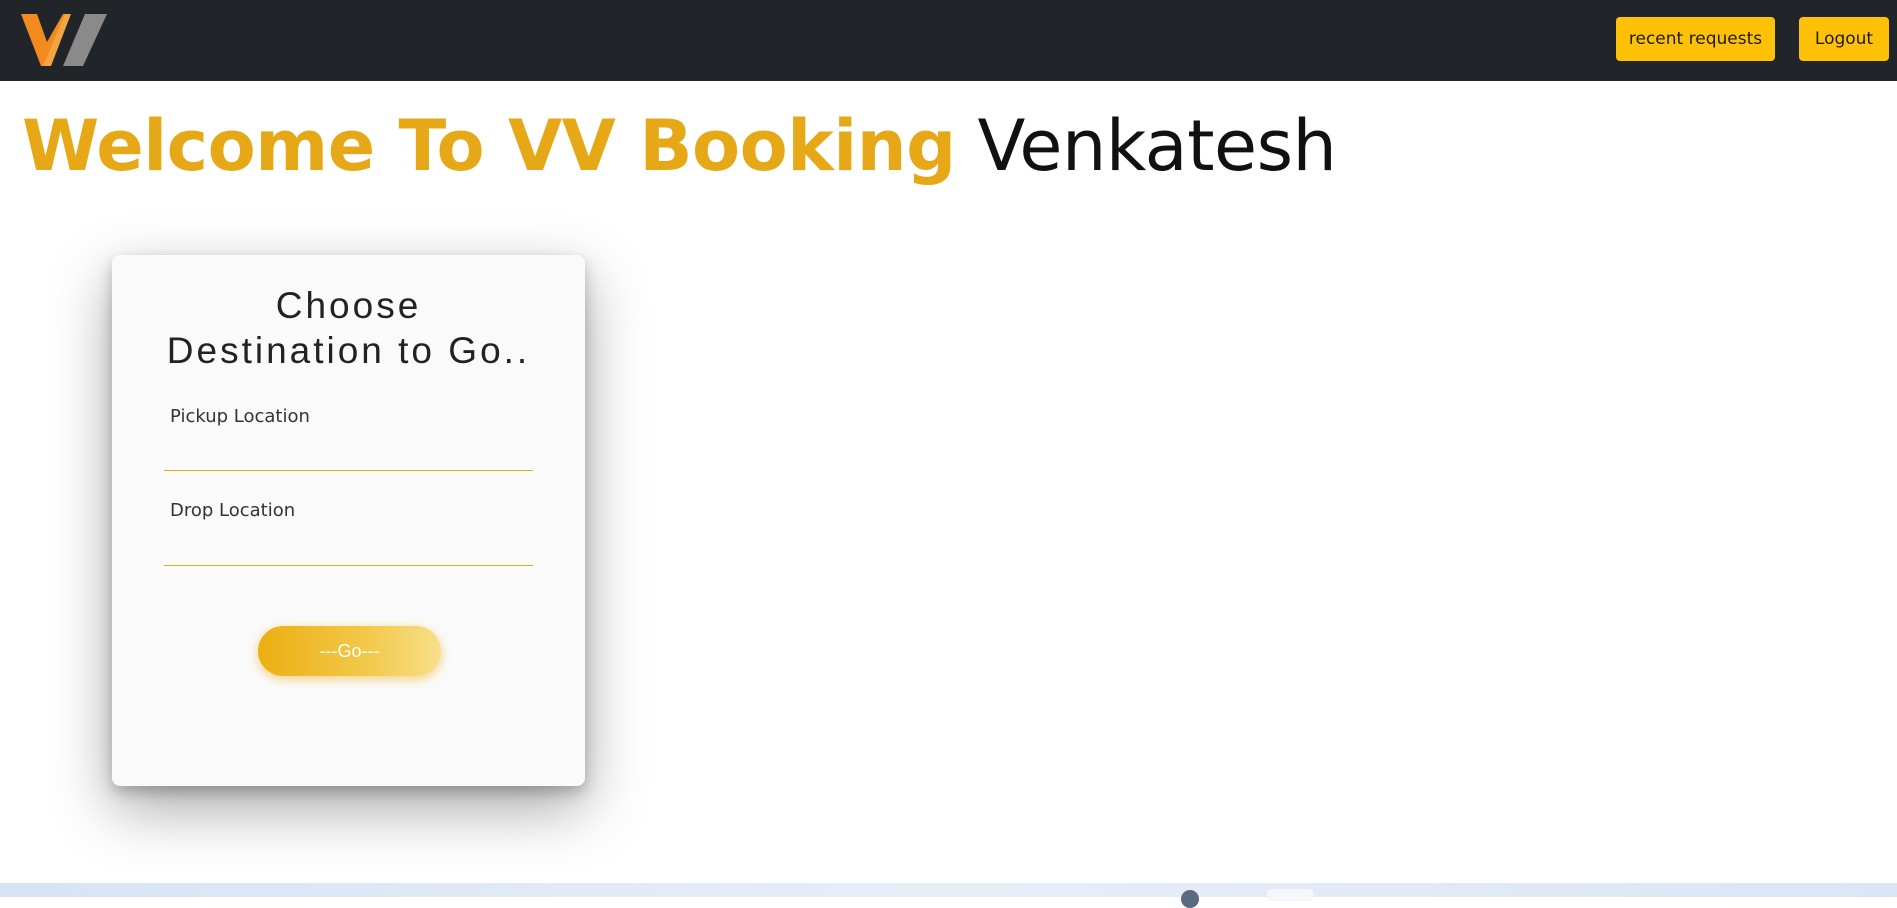 The height and width of the screenshot is (908, 1897). Describe the element at coordinates (64, 40) in the screenshot. I see `vv-logo-icon` at that location.